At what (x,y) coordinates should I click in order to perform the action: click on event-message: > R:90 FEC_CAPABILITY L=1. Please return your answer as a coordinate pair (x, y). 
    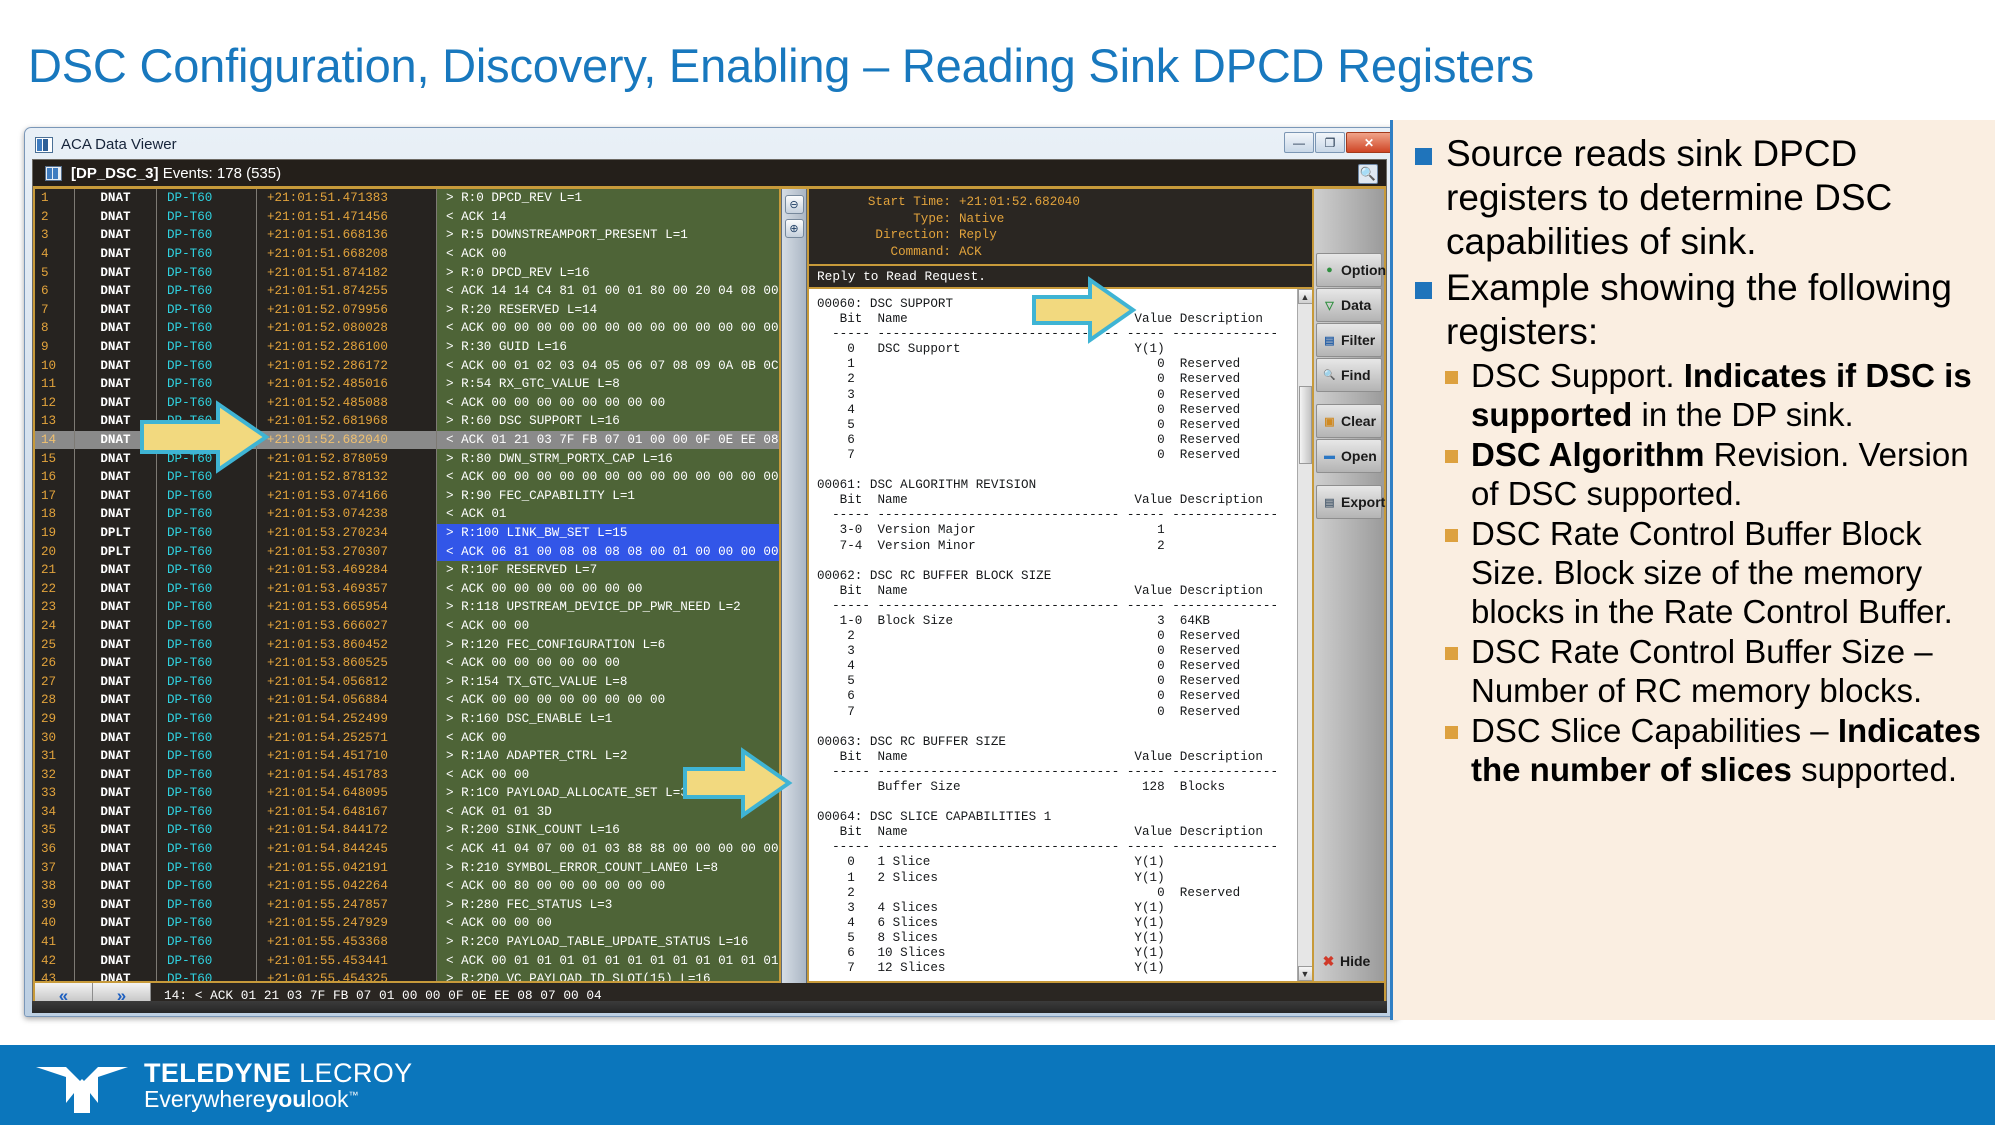
    Looking at the image, I should click on (608, 496).